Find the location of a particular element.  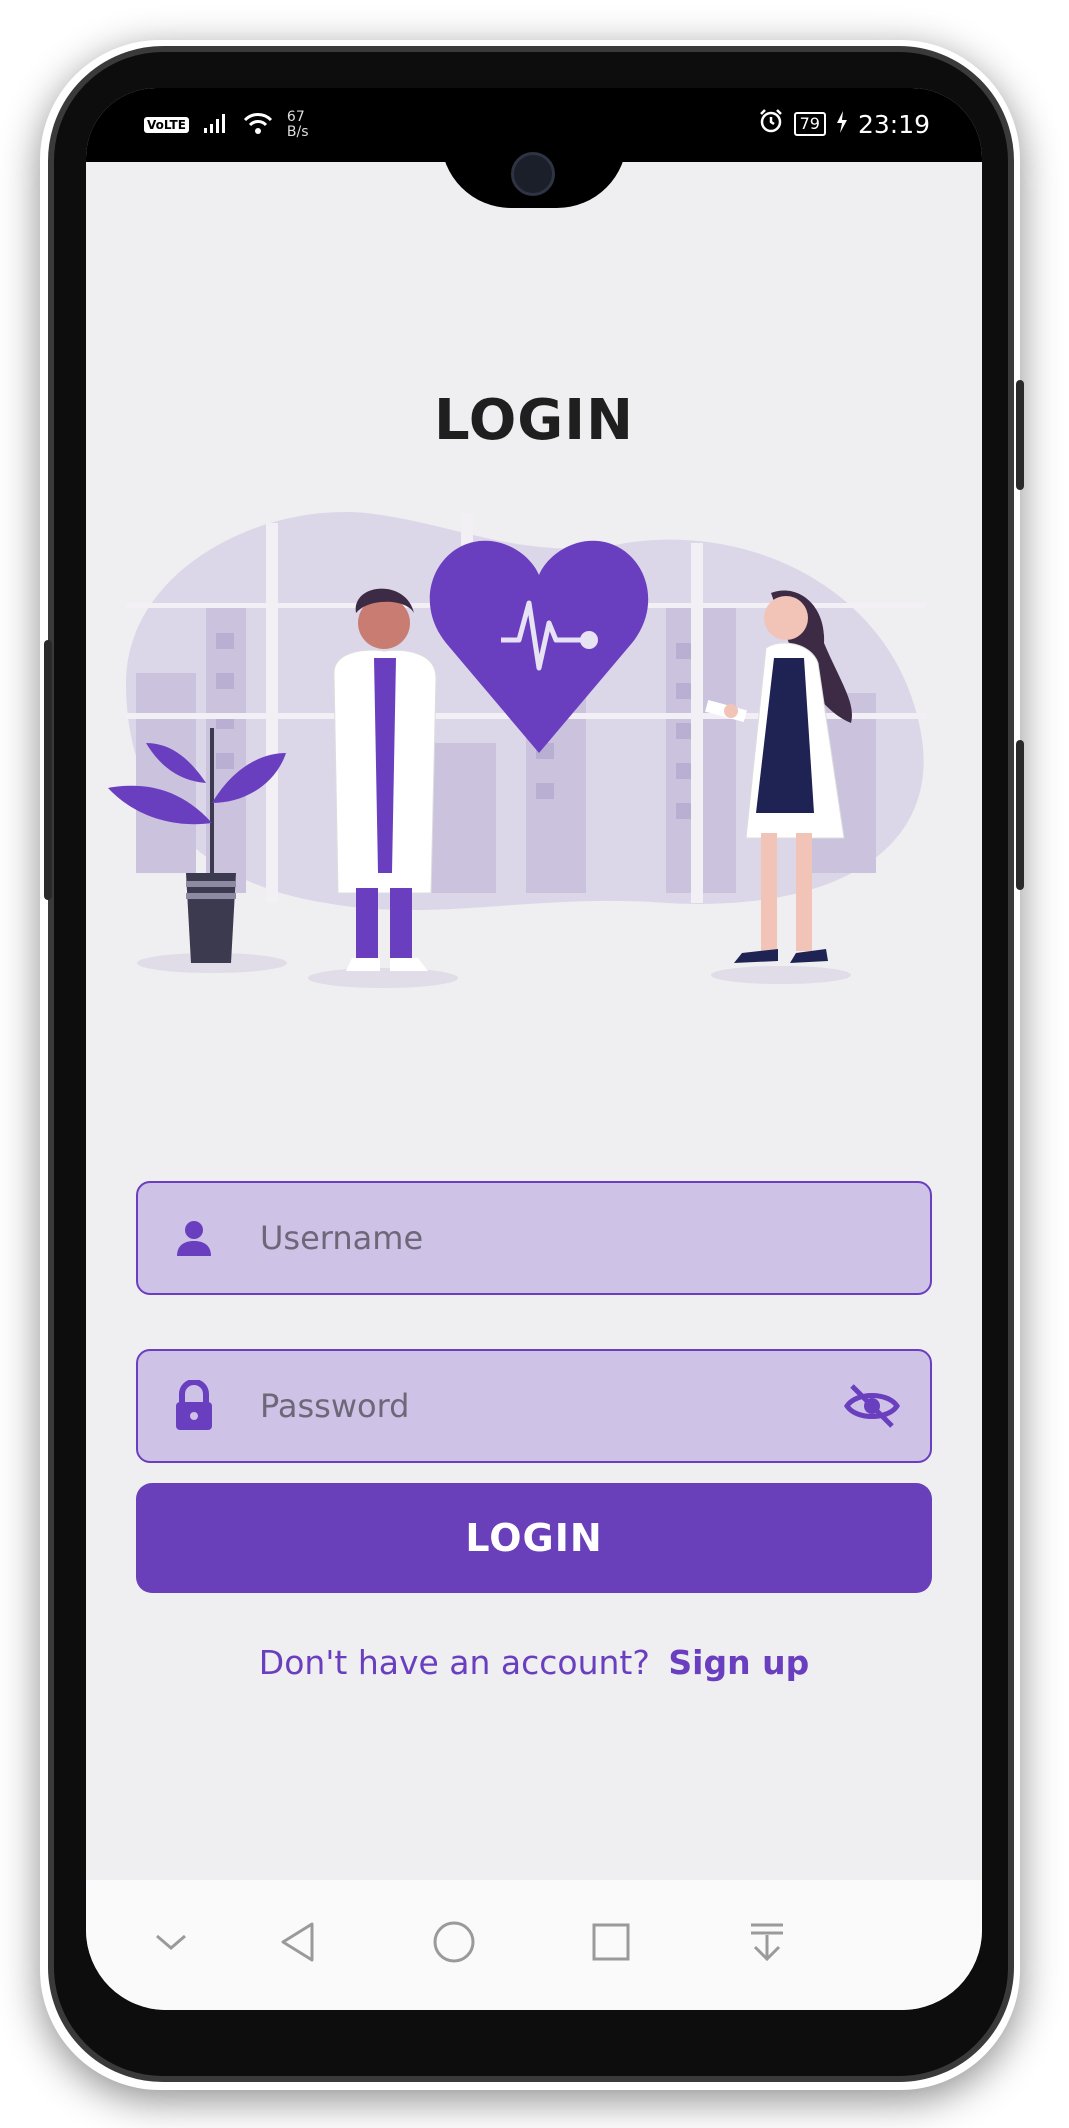

recents-icon is located at coordinates (611, 1942).